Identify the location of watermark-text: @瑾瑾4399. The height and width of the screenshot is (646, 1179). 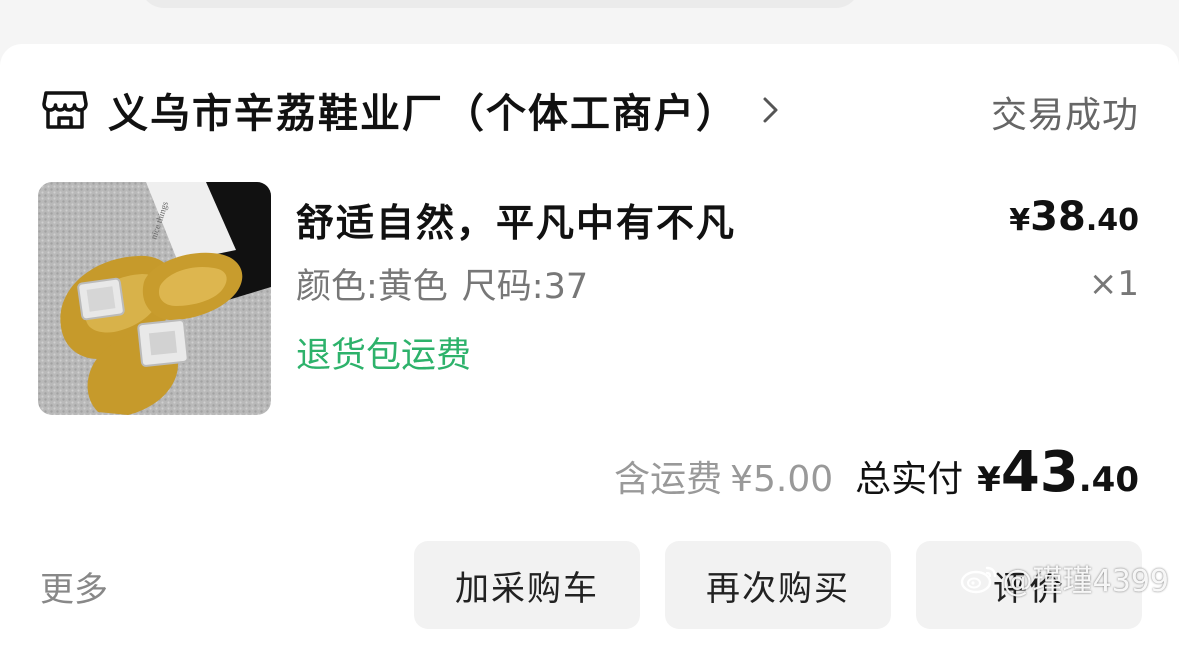
(1085, 581).